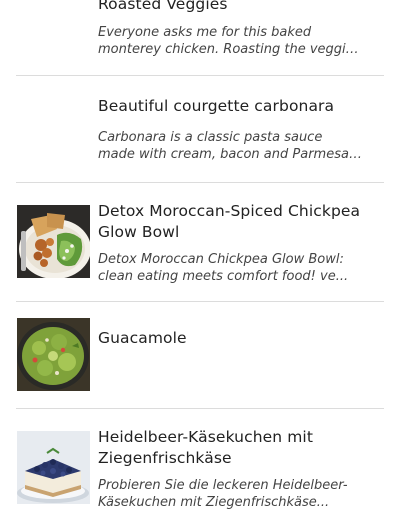  I want to click on recipe-title: Guacamole, so click(142, 338).